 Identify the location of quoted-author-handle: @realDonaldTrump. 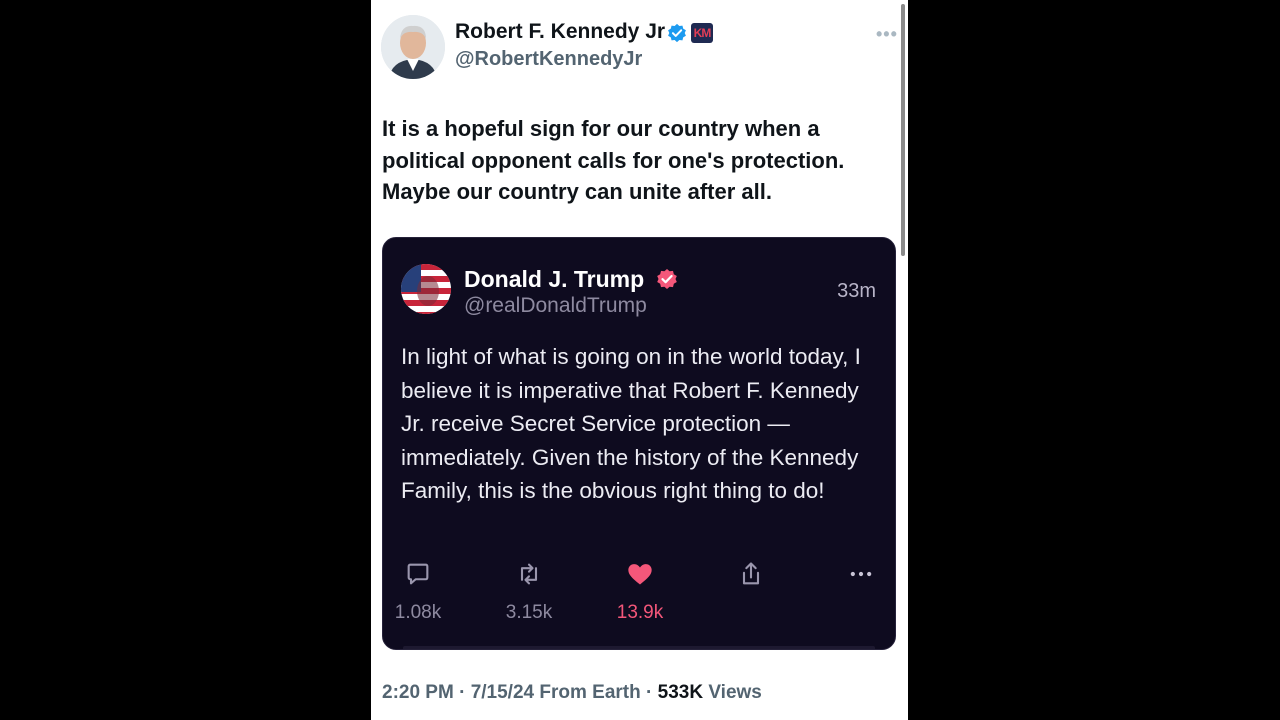
(555, 306).